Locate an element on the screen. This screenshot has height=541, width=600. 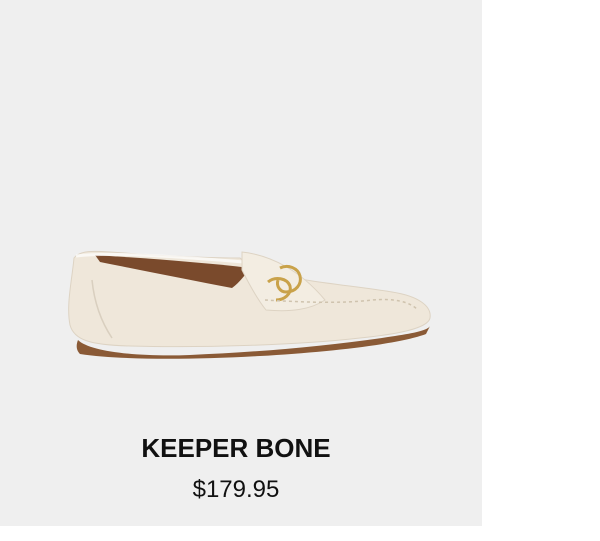
product-name: KEEPER BONE is located at coordinates (236, 448).